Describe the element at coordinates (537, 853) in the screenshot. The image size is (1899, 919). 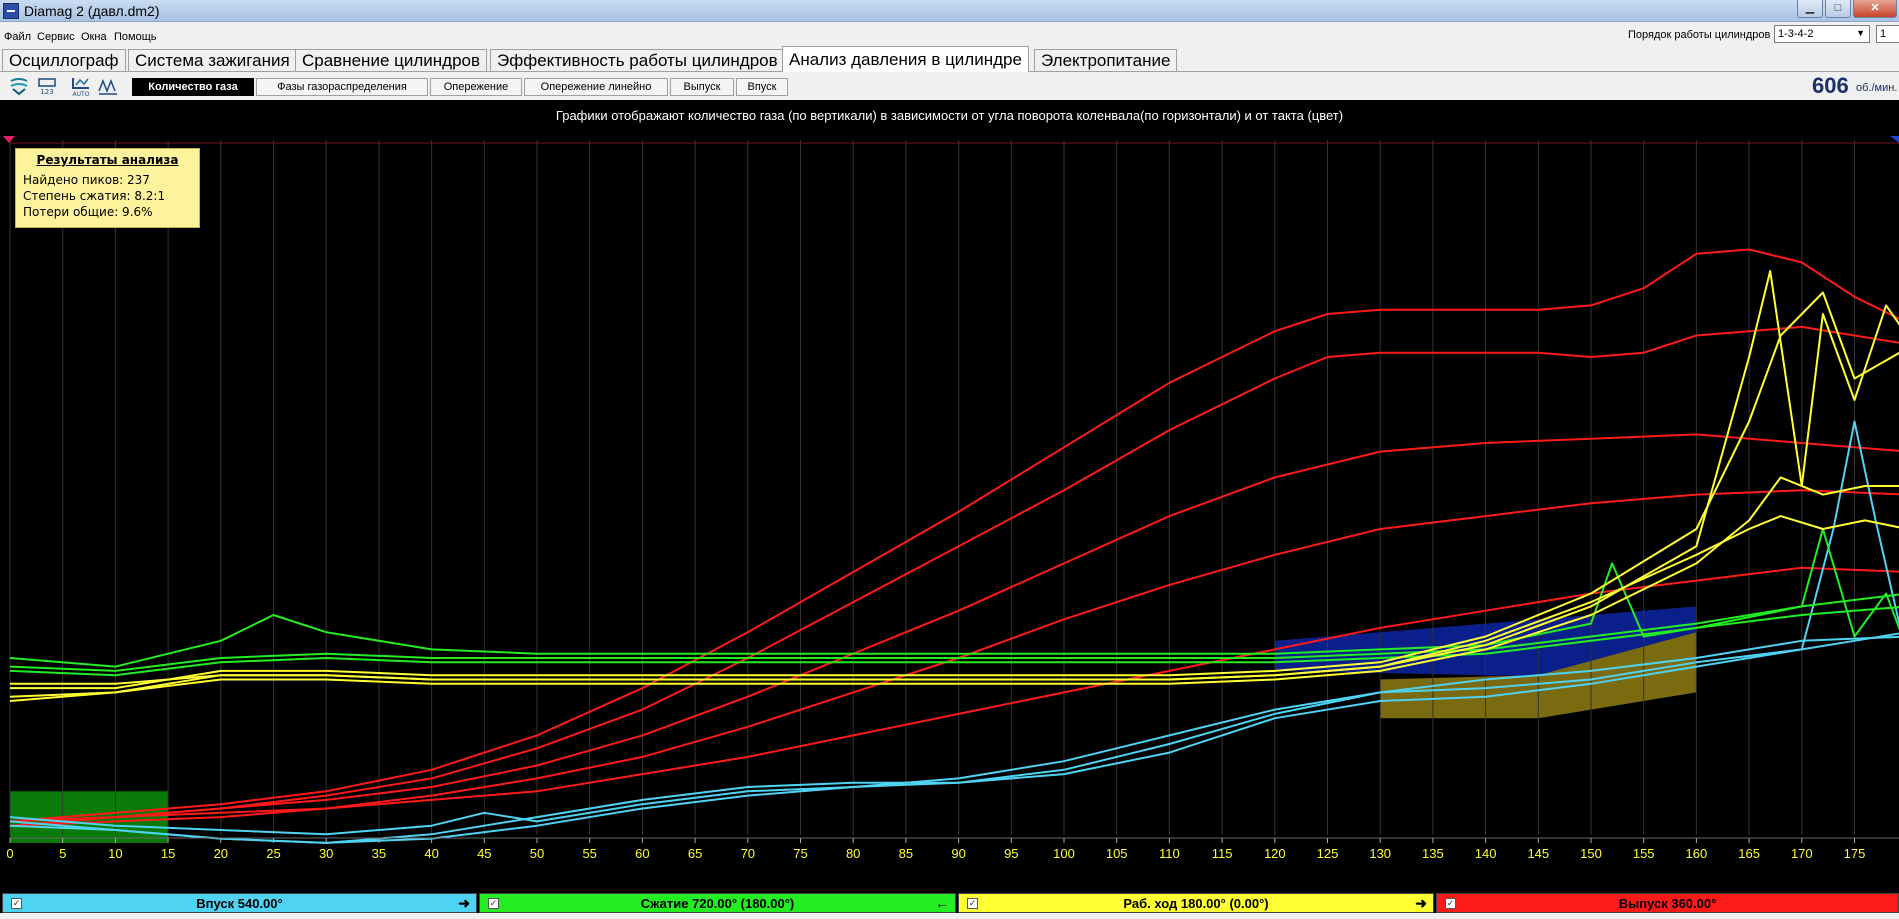
I see `x-tick-label: 50` at that location.